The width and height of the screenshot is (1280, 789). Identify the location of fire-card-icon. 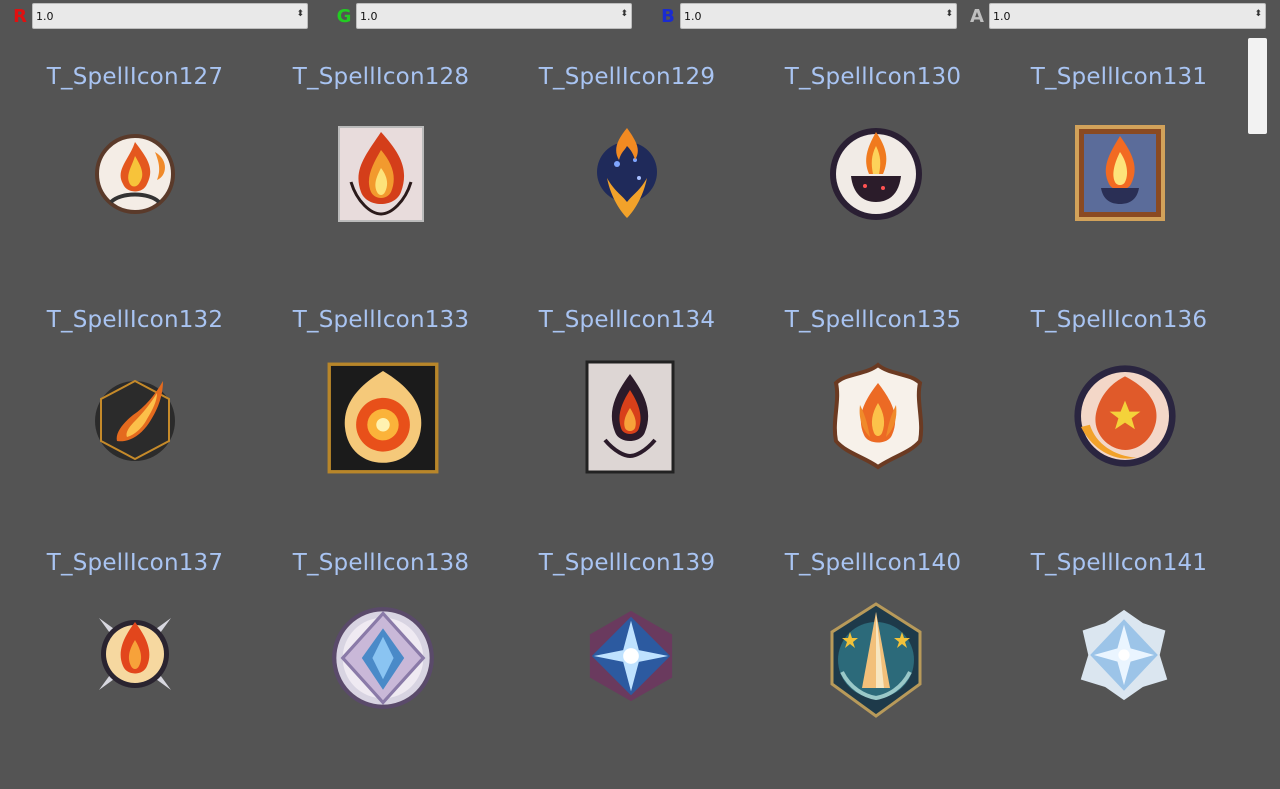
(381, 172).